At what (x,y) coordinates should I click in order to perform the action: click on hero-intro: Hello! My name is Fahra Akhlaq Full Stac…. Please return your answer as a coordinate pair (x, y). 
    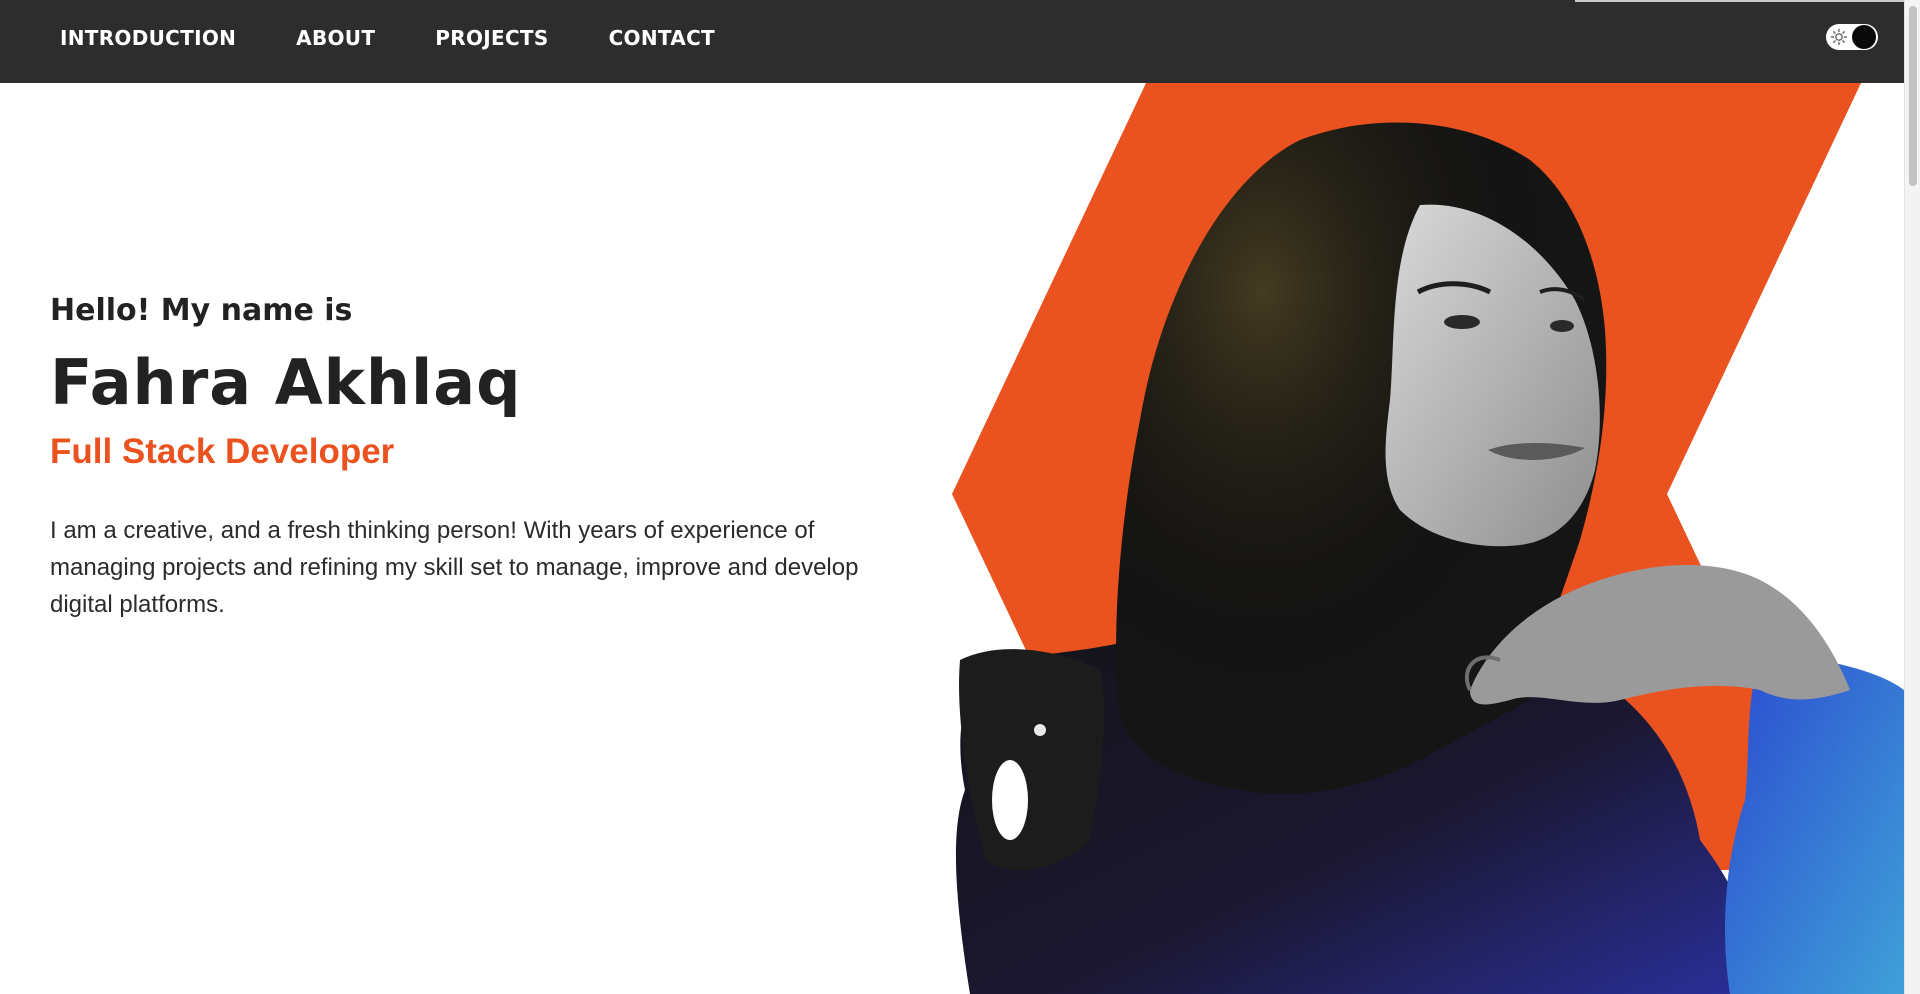
    Looking at the image, I should click on (475, 456).